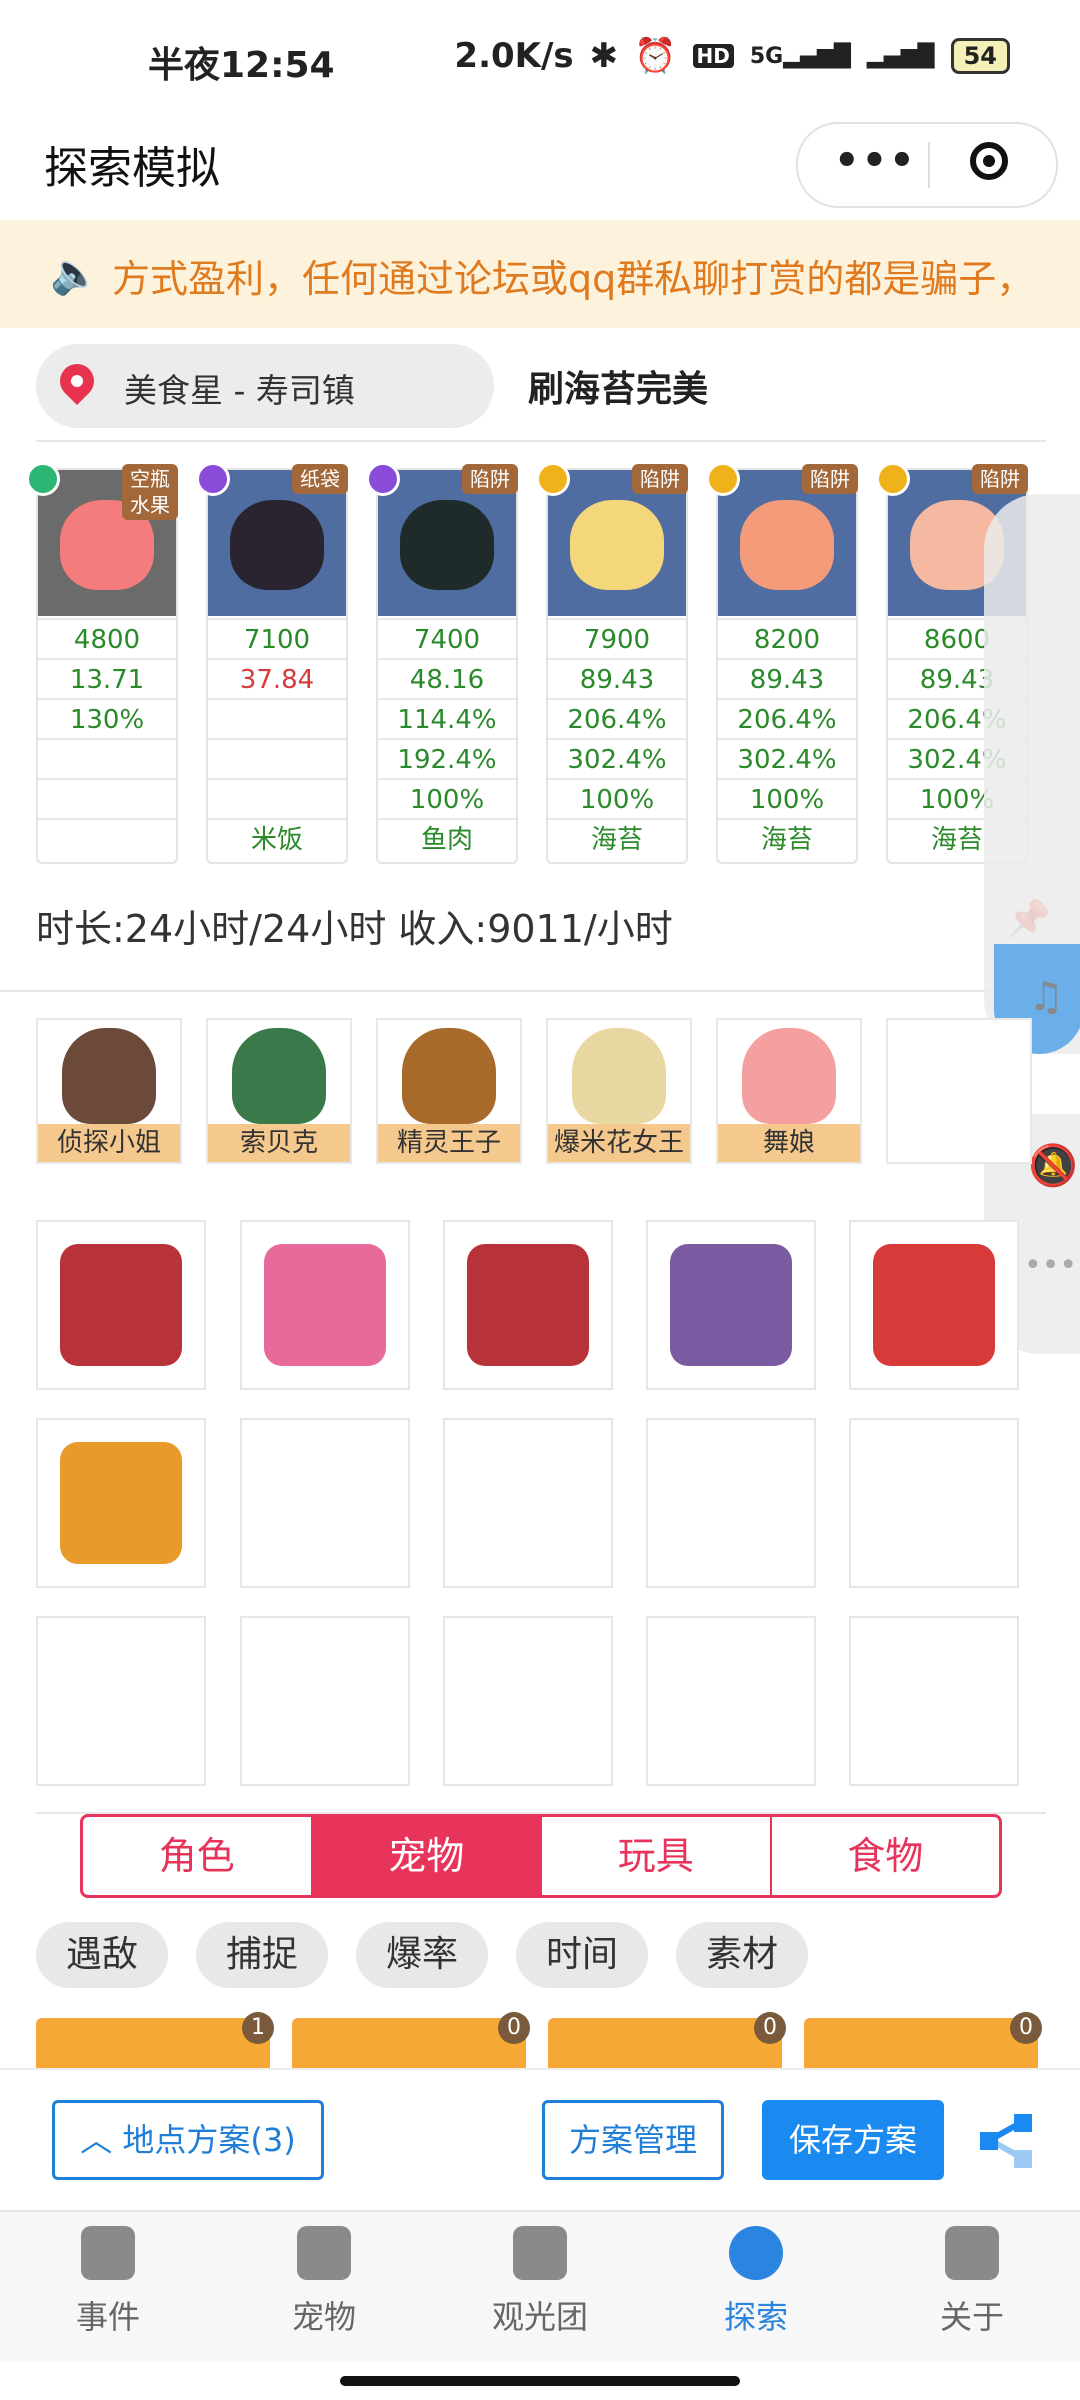 Image resolution: width=1080 pixels, height=2400 pixels. What do you see at coordinates (514, 56) in the screenshot?
I see `net-speed: 2.0K/s` at bounding box center [514, 56].